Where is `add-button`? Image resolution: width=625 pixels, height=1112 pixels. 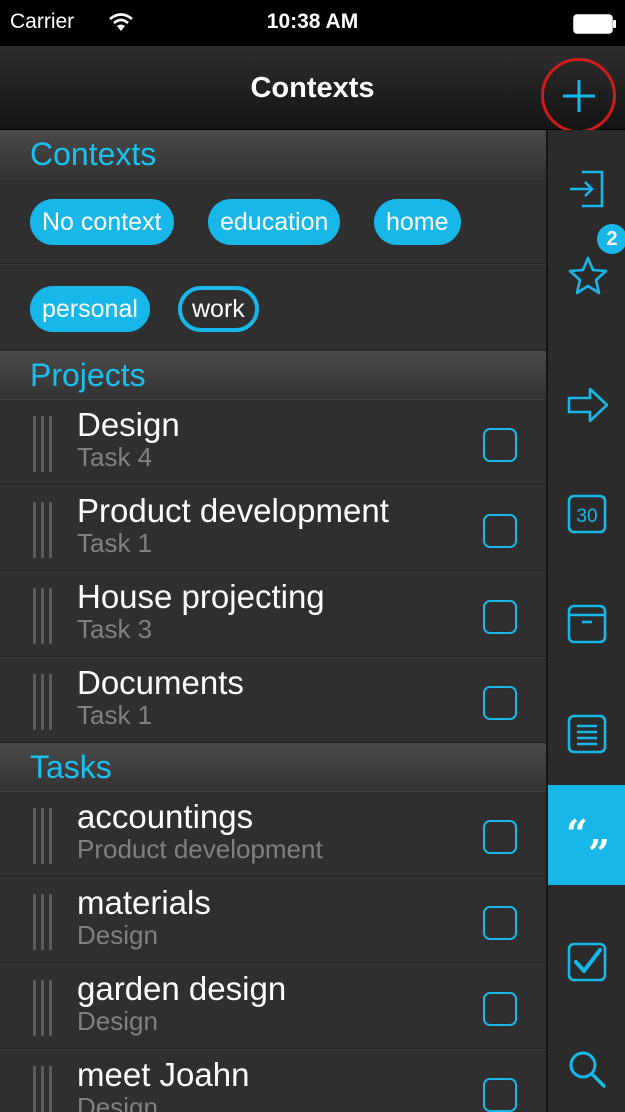
add-button is located at coordinates (578, 95).